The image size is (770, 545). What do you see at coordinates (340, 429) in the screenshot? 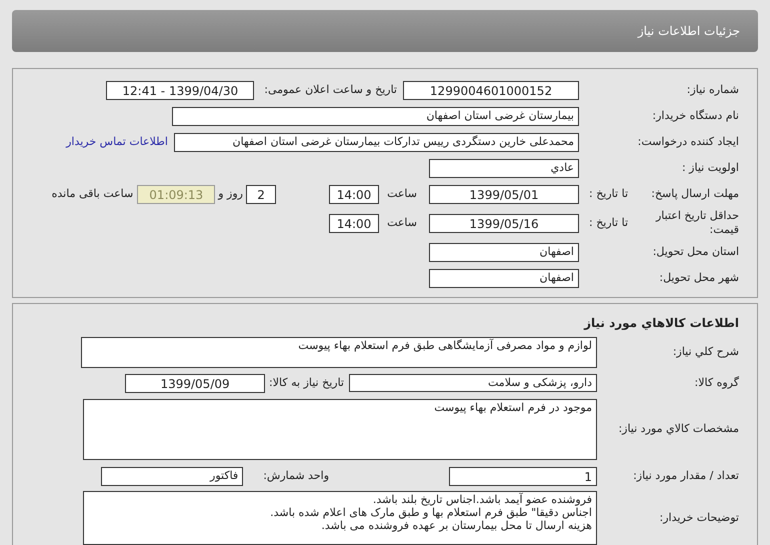
I see `field-value: موجود در فرم استعلام بهاء پیوست` at bounding box center [340, 429].